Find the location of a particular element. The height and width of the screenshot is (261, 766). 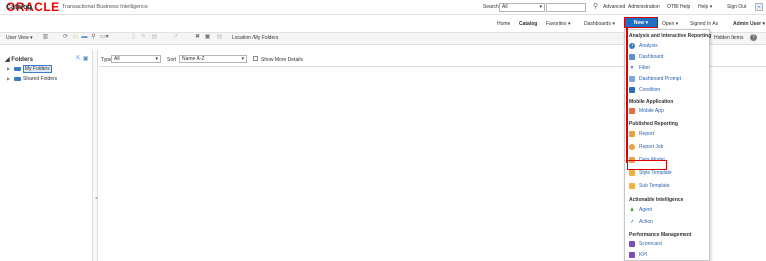

search-label: Search is located at coordinates (491, 7).